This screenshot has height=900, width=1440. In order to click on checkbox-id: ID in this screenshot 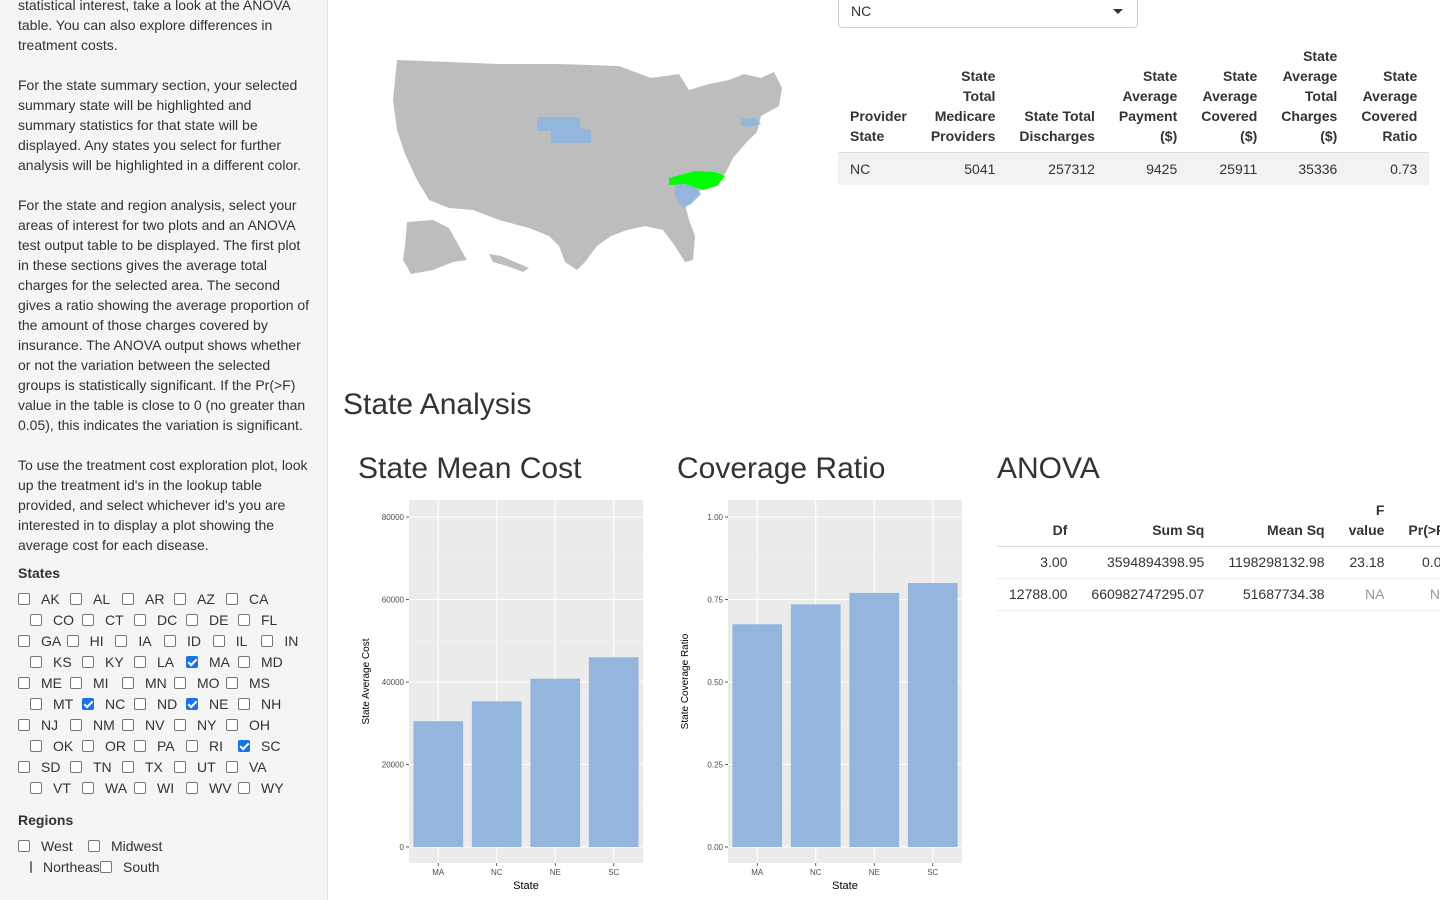, I will do `click(188, 640)`.